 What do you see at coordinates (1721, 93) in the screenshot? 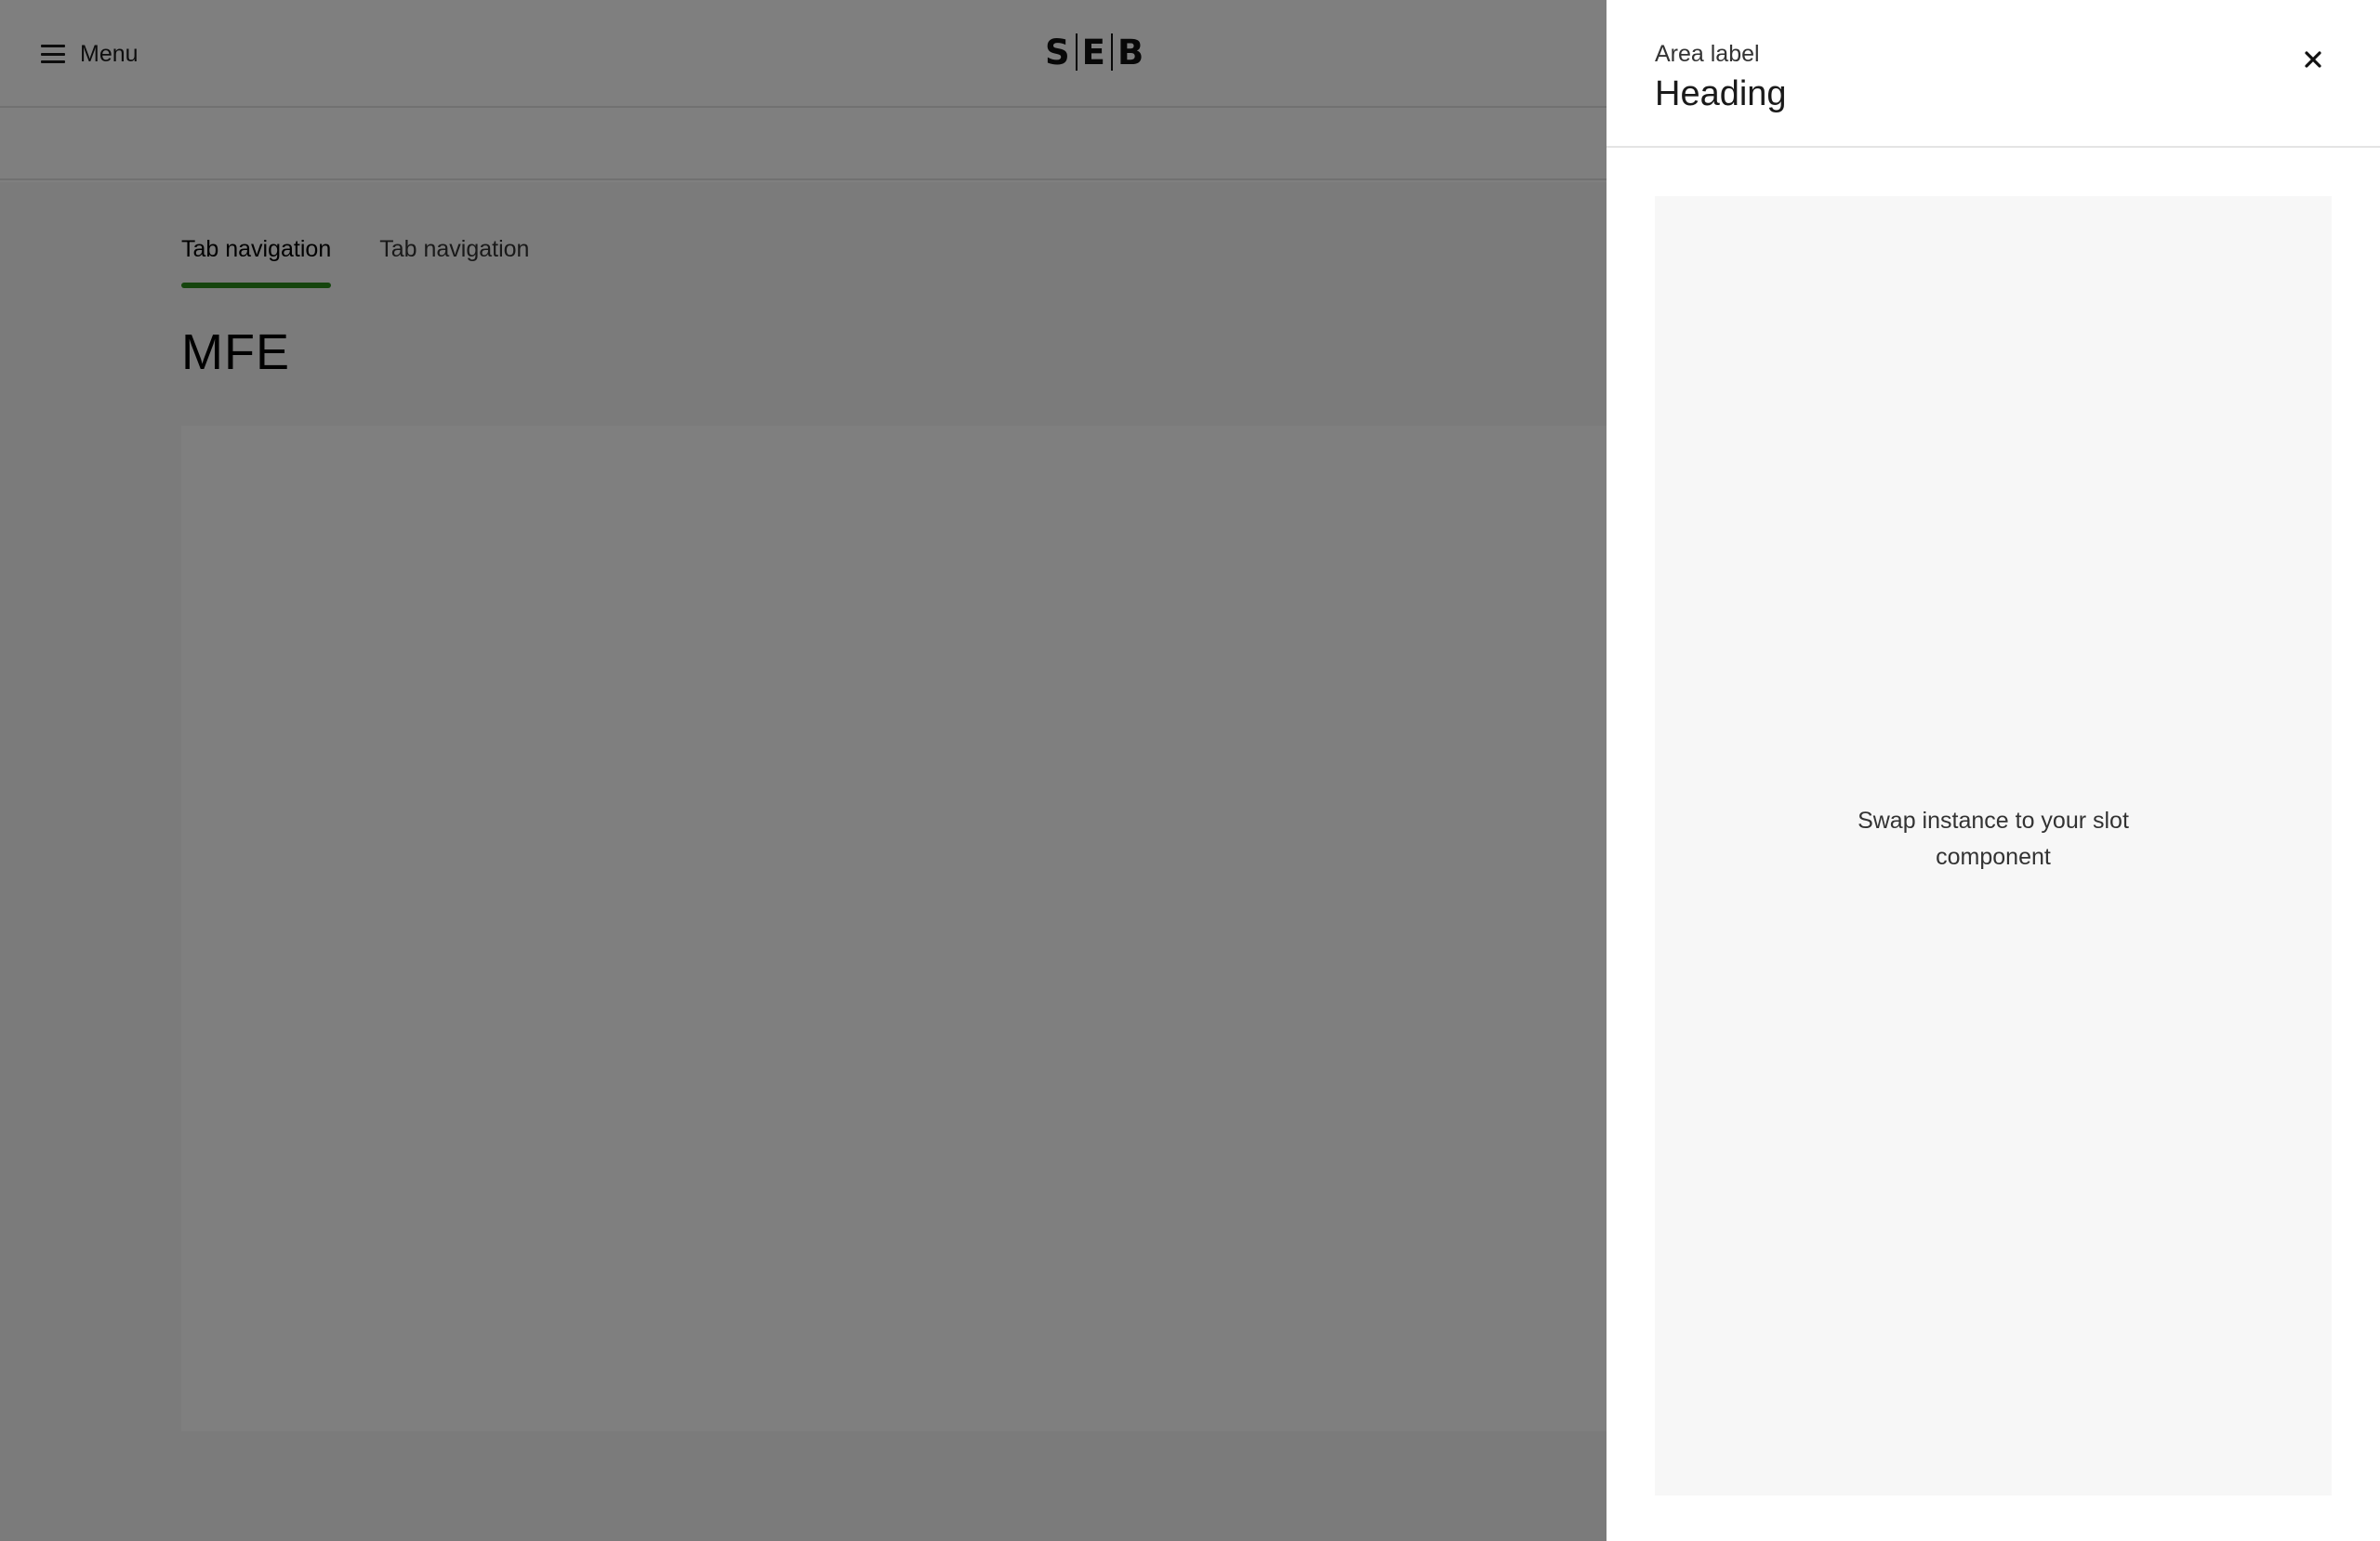
I see `drawer-heading: Heading` at bounding box center [1721, 93].